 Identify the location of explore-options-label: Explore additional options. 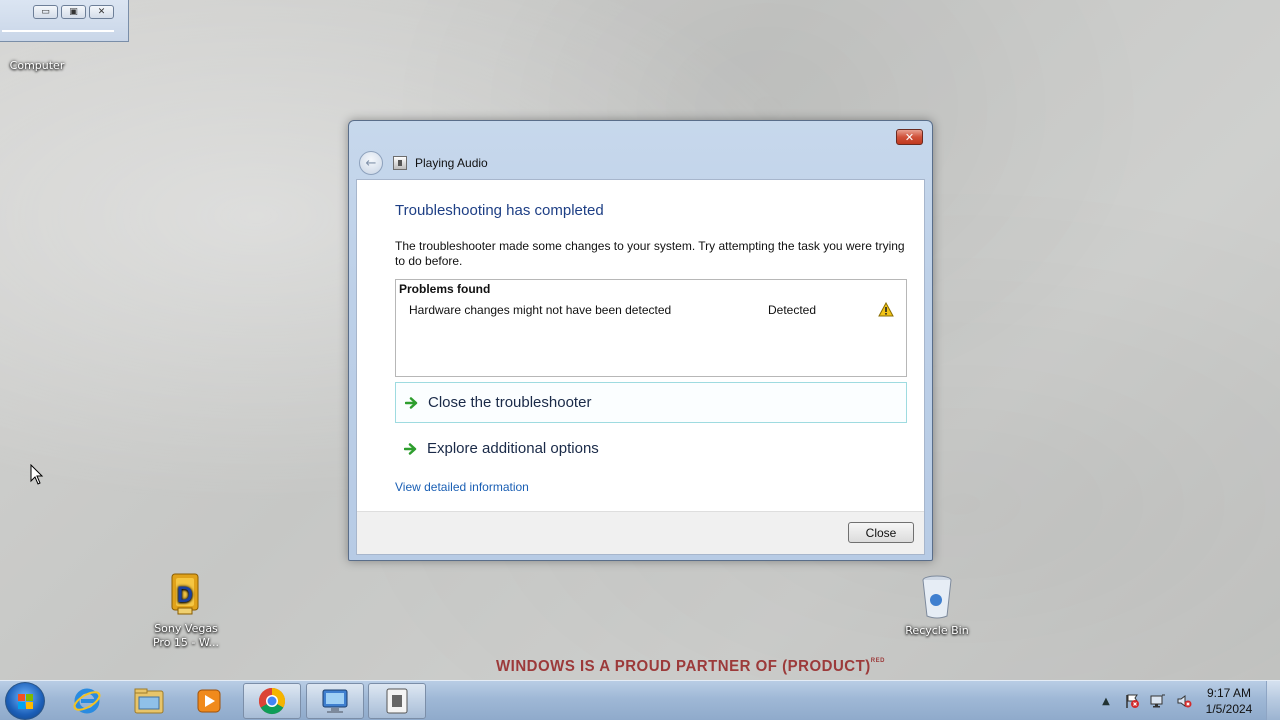
(513, 448).